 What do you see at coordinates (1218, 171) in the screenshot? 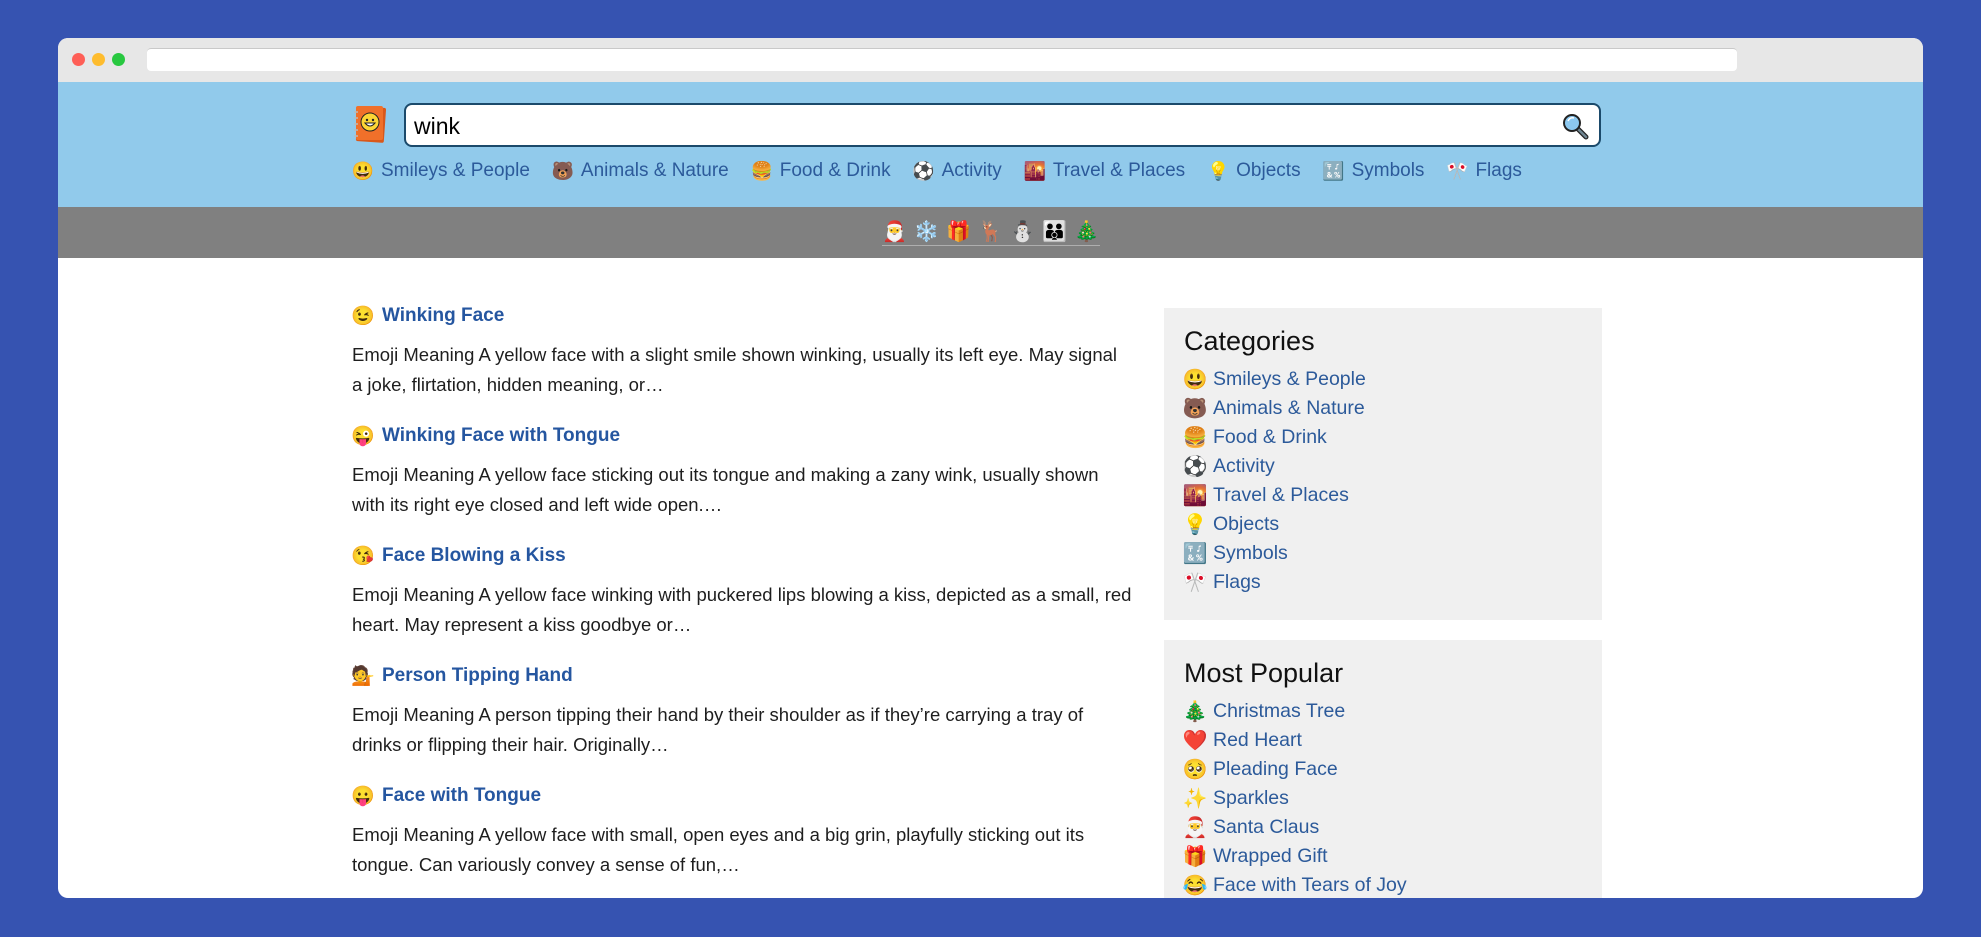
I see `objects-icon: 💡` at bounding box center [1218, 171].